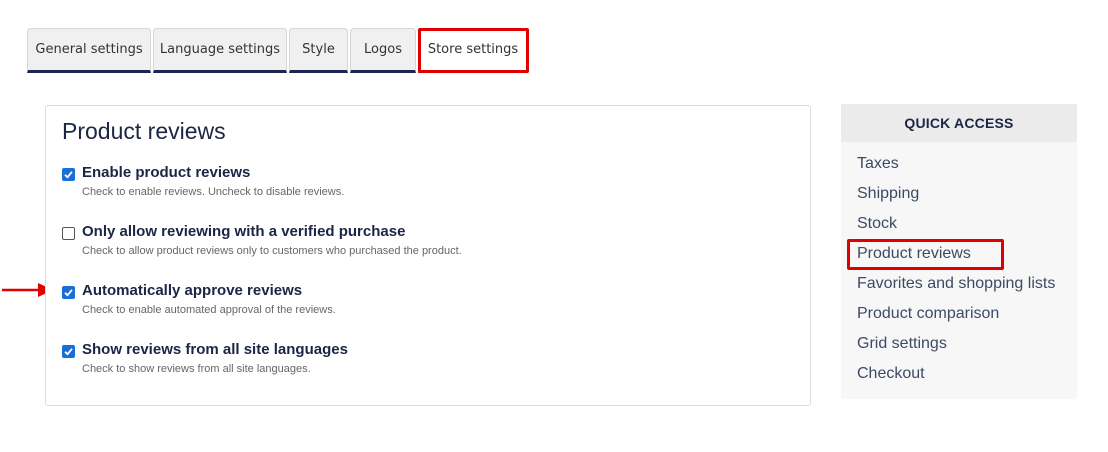 The width and height of the screenshot is (1108, 452). Describe the element at coordinates (956, 284) in the screenshot. I see `quick-access-favorites: Favorites and shopping lists` at that location.